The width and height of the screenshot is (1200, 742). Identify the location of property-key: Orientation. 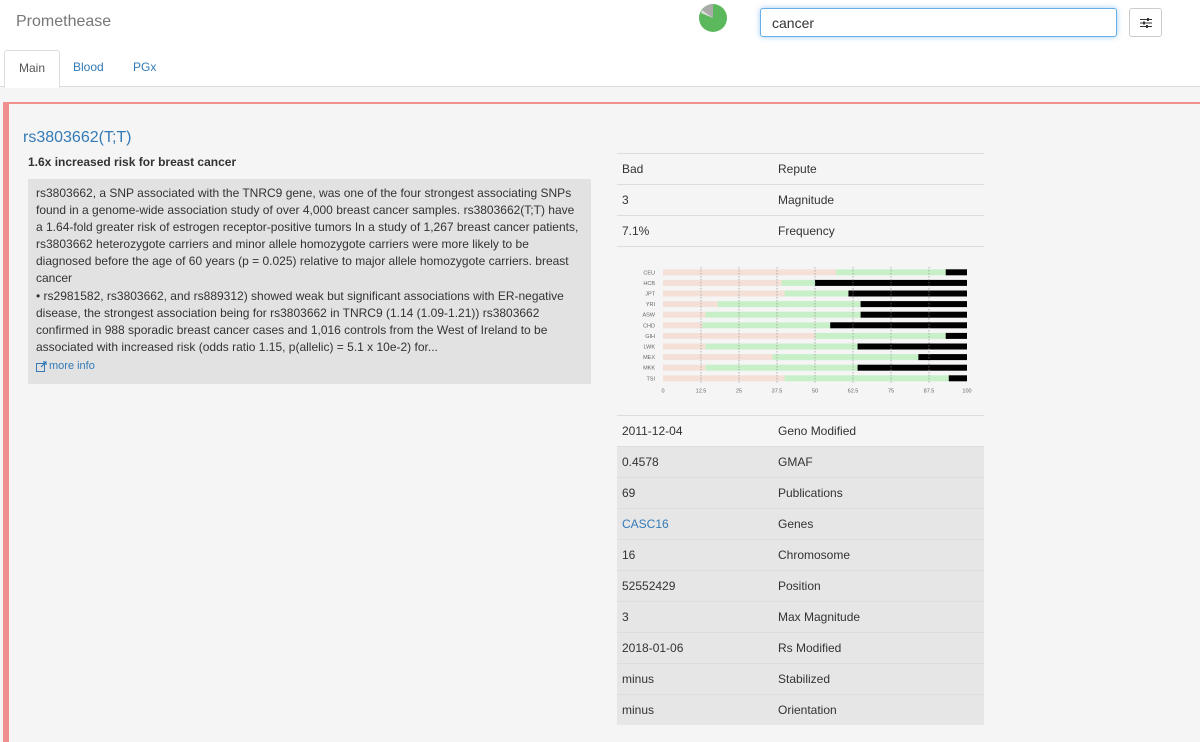
(807, 710).